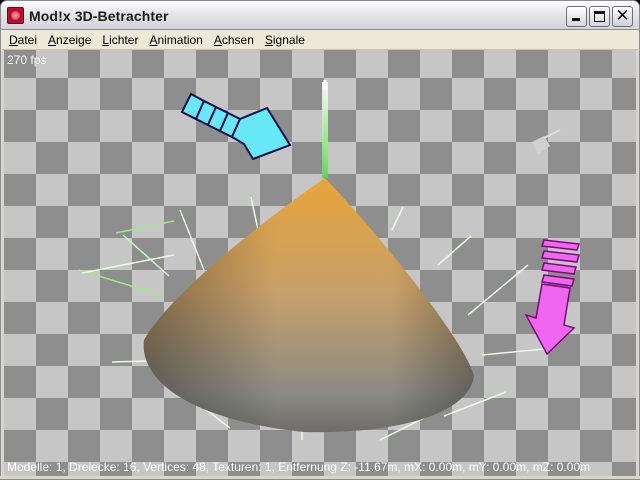 The width and height of the screenshot is (640, 480). Describe the element at coordinates (325, 129) in the screenshot. I see `light-beam` at that location.